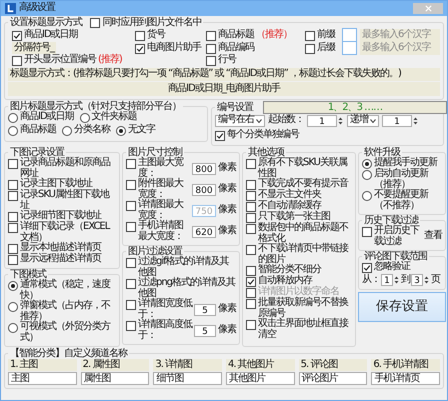  I want to click on text-field: 评论图片, so click(333, 378).